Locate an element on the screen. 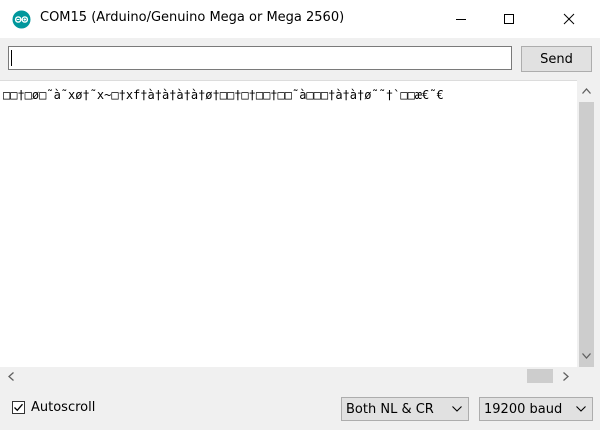 The width and height of the screenshot is (600, 430). minimize-icon is located at coordinates (461, 19).